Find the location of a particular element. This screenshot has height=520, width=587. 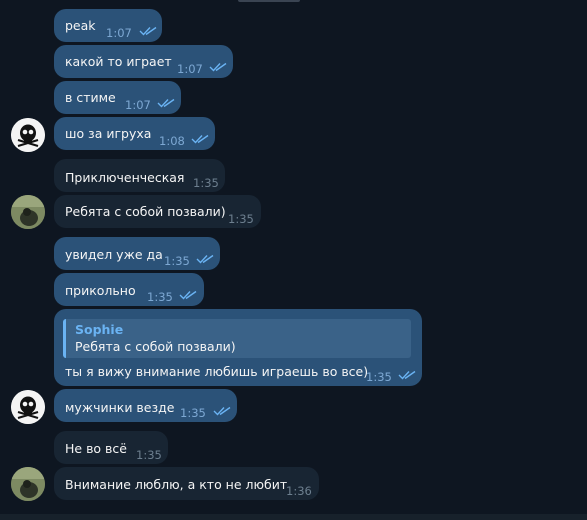

top-scroll-indicator is located at coordinates (269, 1).